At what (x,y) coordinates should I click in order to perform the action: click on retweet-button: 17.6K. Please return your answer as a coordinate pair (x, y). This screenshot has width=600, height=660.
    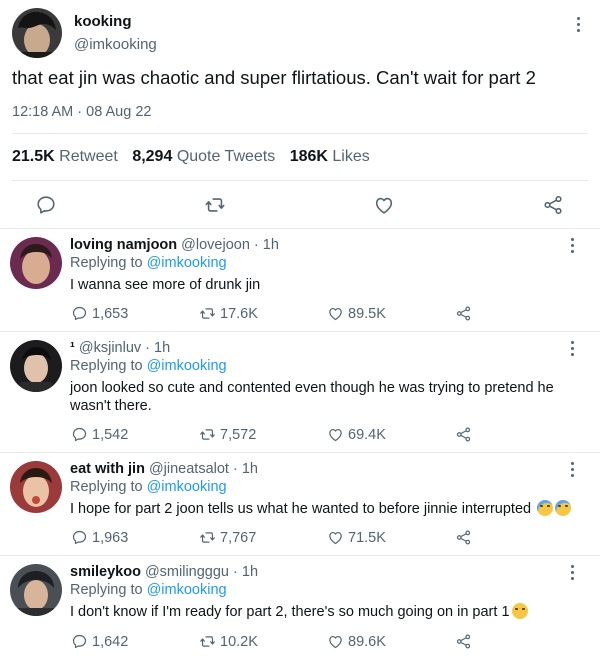
    Looking at the image, I should click on (228, 313).